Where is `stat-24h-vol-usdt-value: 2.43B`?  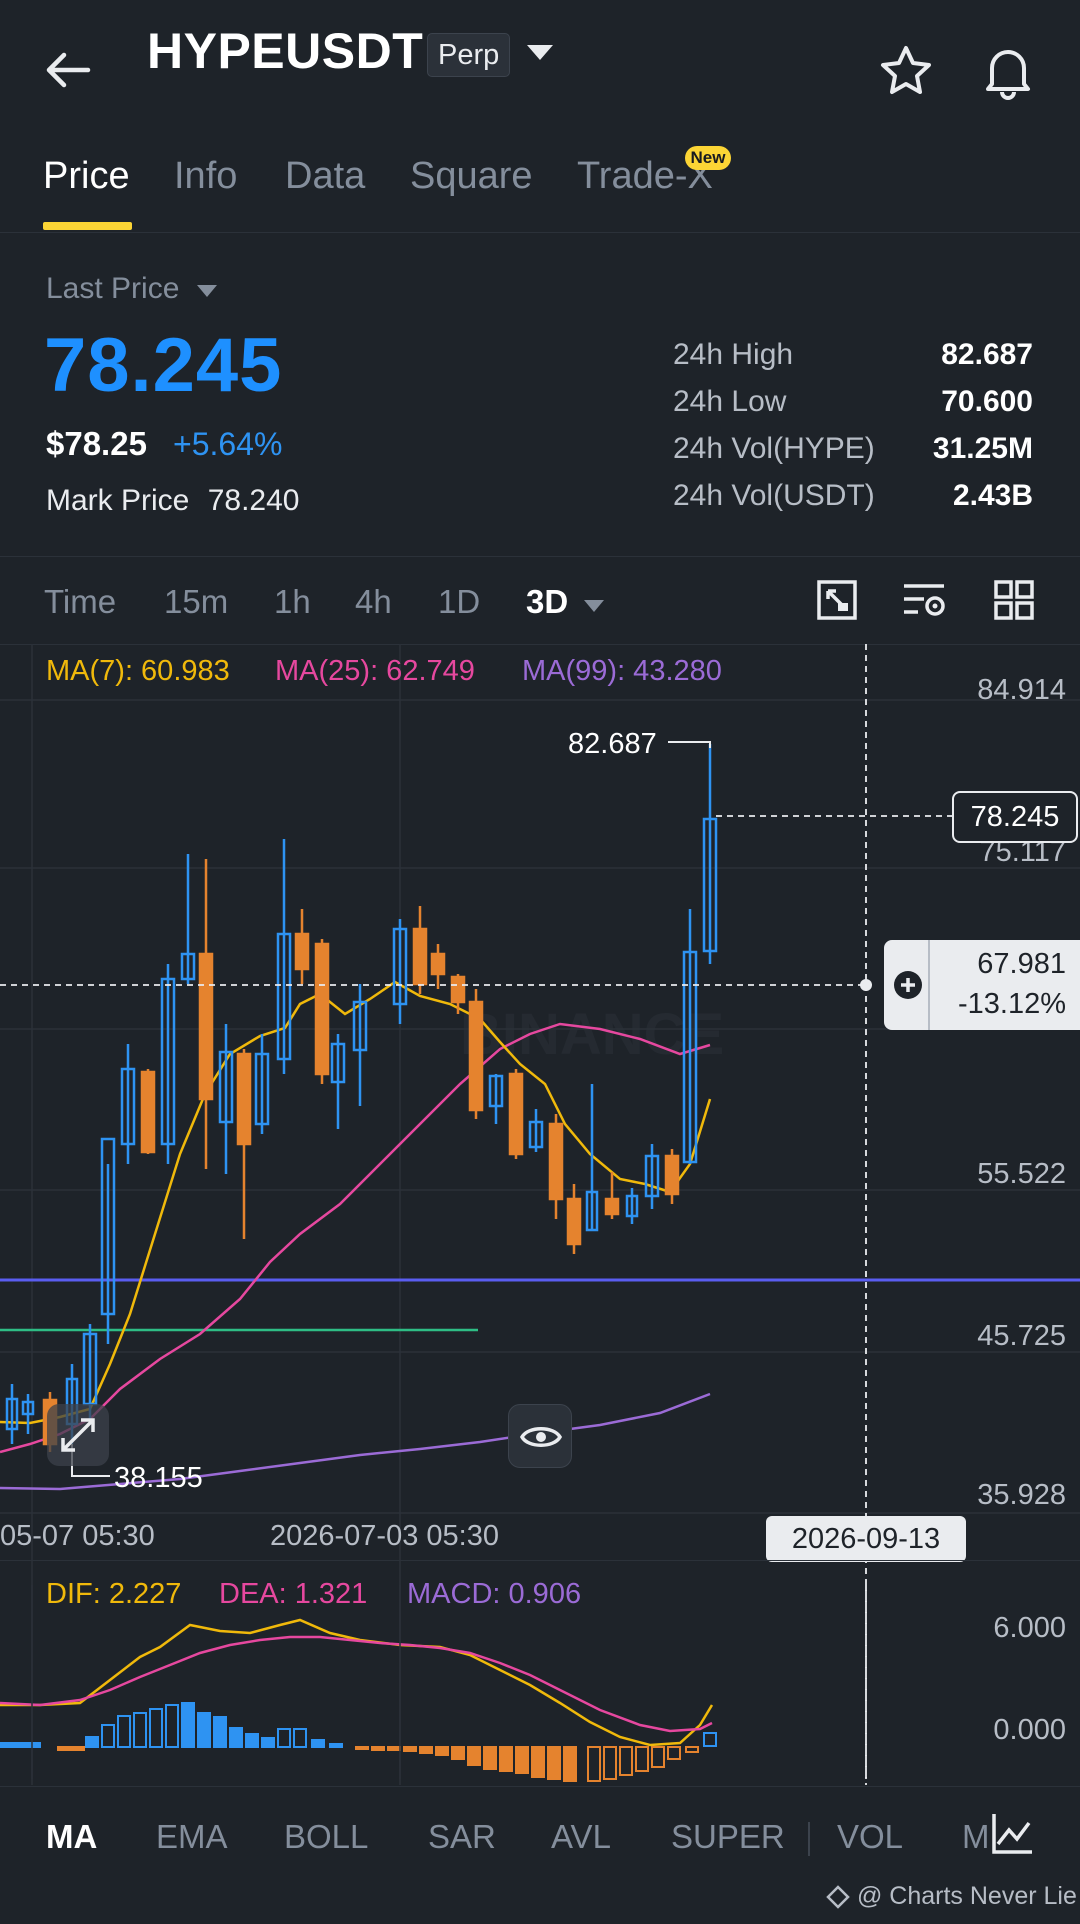 stat-24h-vol-usdt-value: 2.43B is located at coordinates (992, 495).